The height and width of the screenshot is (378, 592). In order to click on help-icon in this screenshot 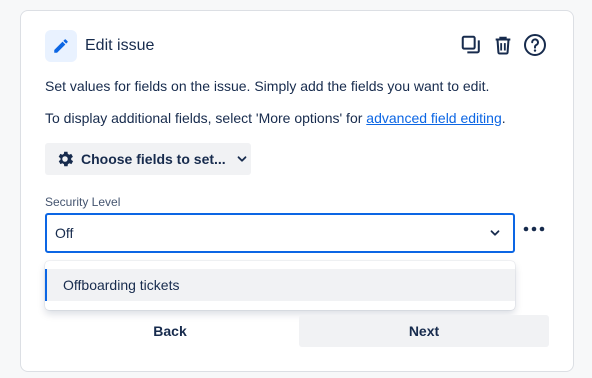, I will do `click(535, 45)`.